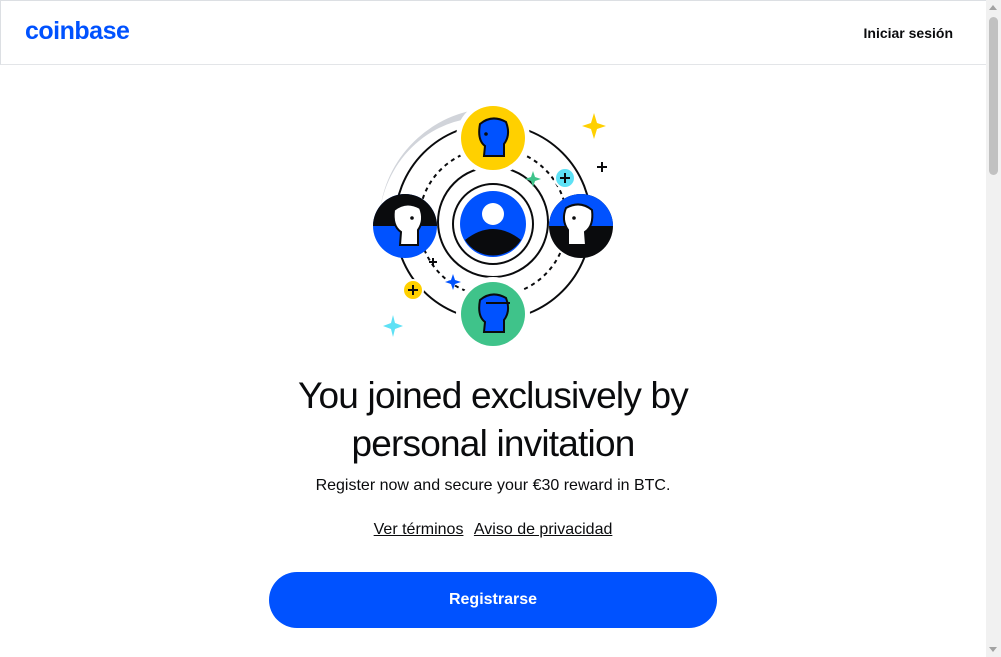 This screenshot has height=657, width=1001. Describe the element at coordinates (493, 395) in the screenshot. I see `page-title-line1: You joined exclusively by` at that location.